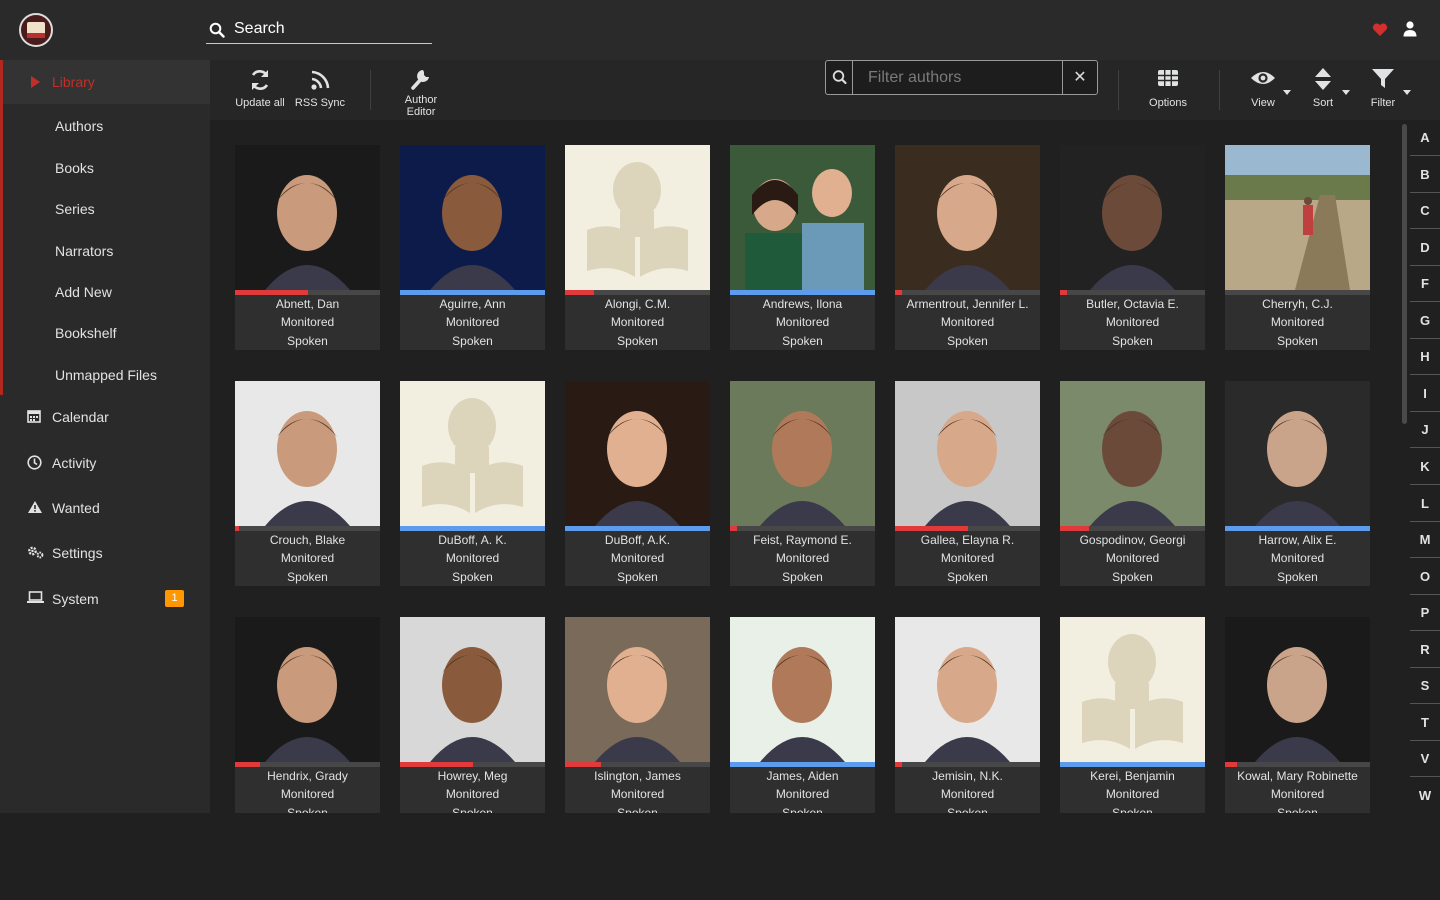 This screenshot has width=1440, height=900. I want to click on update-all-button: Update all, so click(260, 92).